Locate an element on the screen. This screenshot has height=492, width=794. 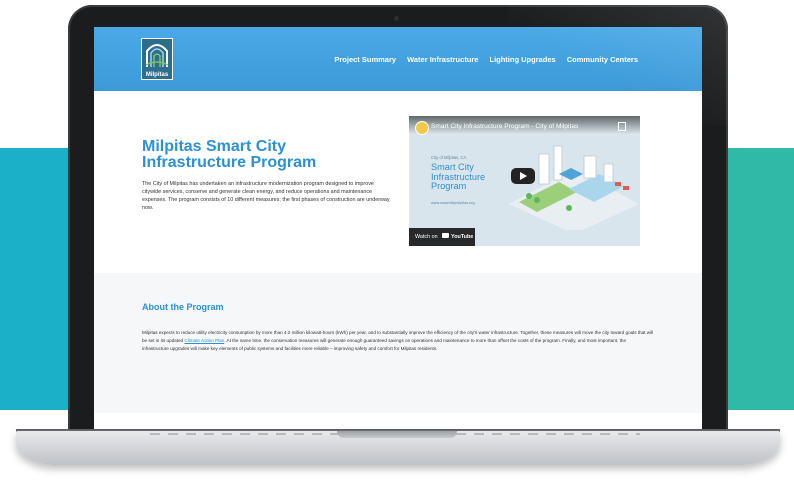
play-button is located at coordinates (523, 176).